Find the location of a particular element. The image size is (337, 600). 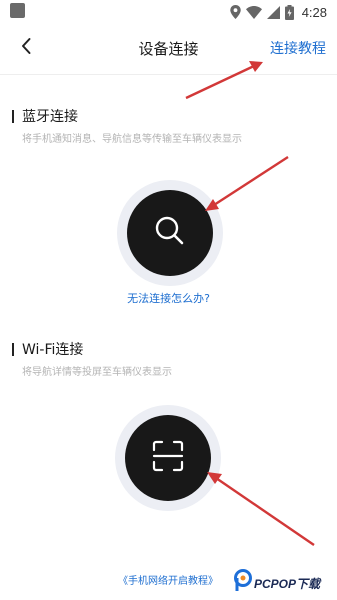

pcpop-watermark: PCPOP下载 is located at coordinates (285, 583).